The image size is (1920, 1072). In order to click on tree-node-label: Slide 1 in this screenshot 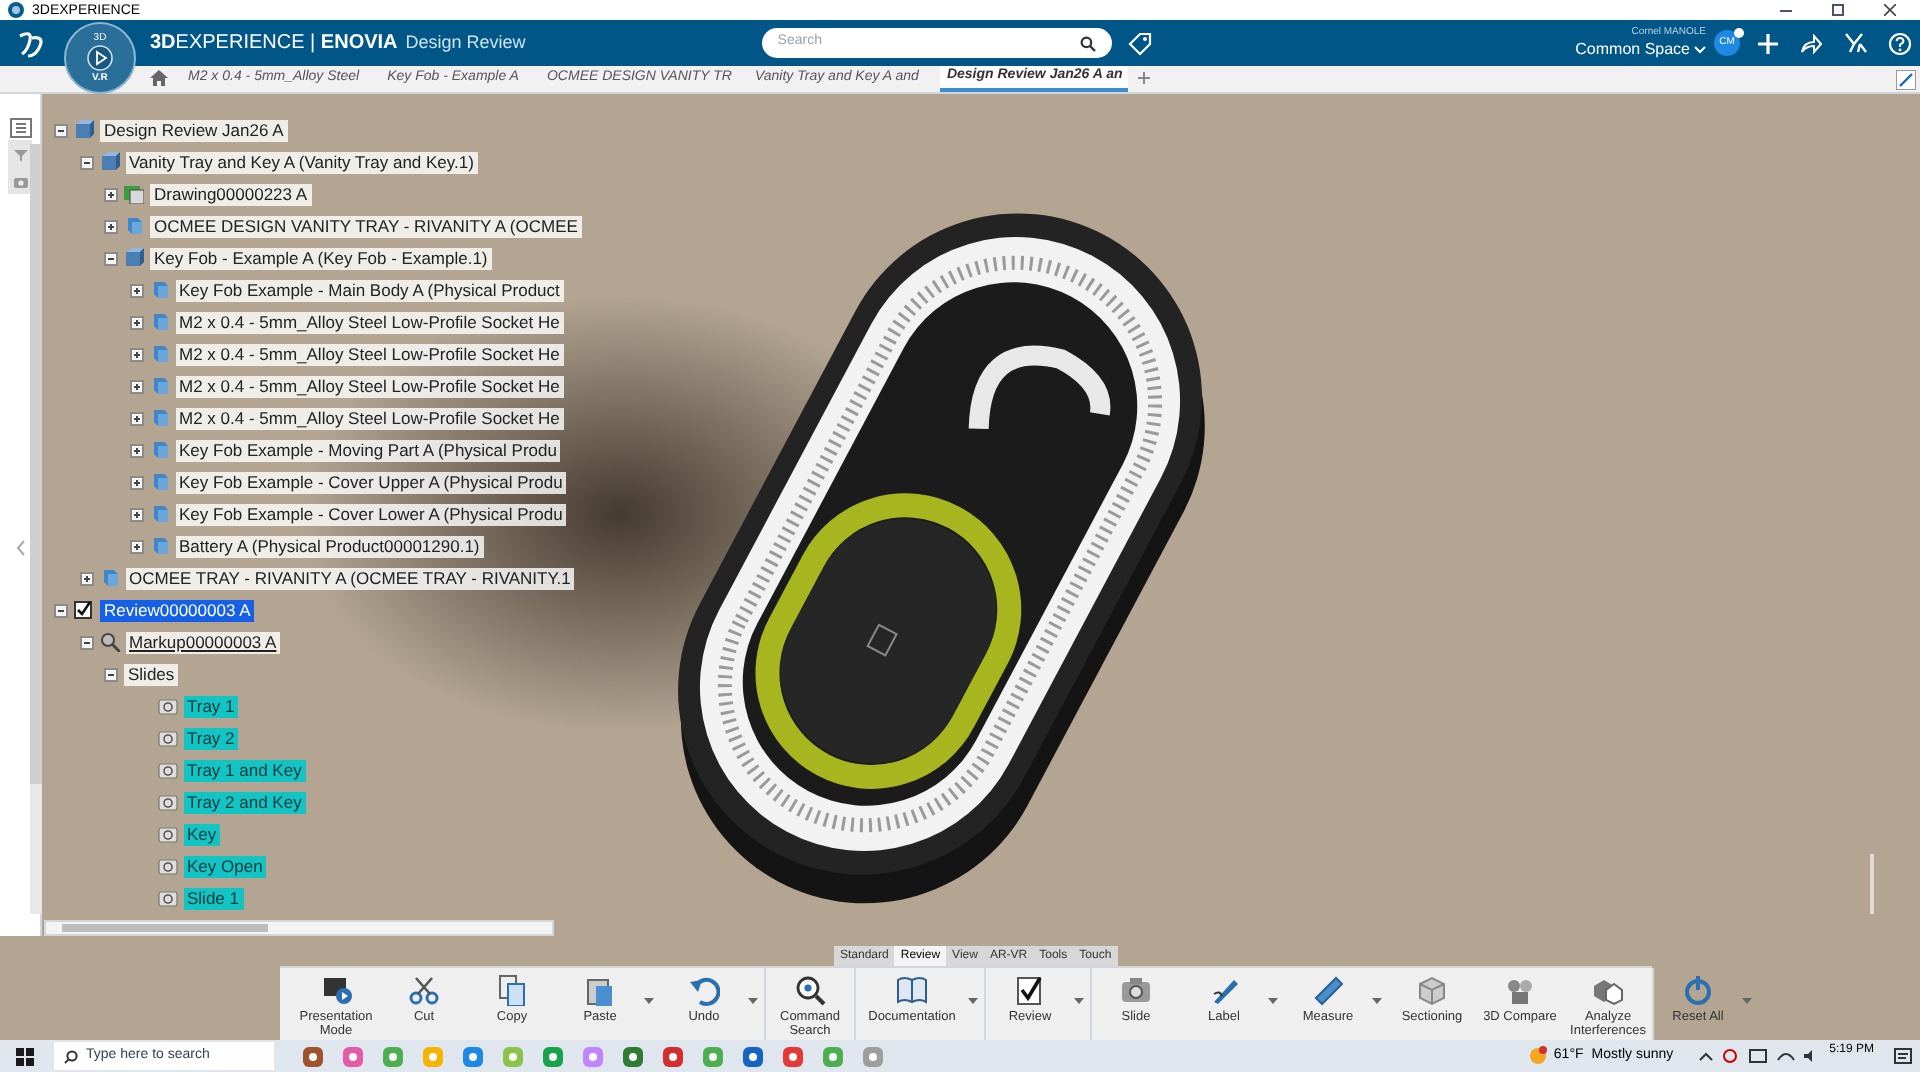, I will do `click(213, 898)`.